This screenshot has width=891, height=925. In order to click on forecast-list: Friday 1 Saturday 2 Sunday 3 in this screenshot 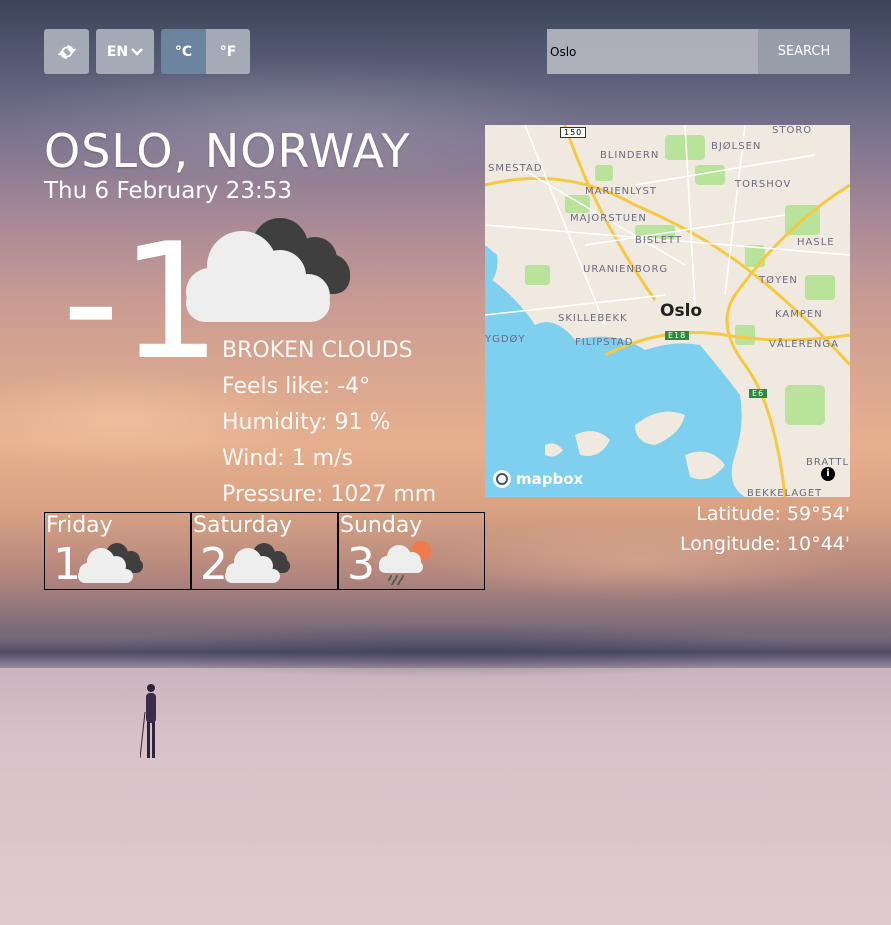, I will do `click(264, 551)`.